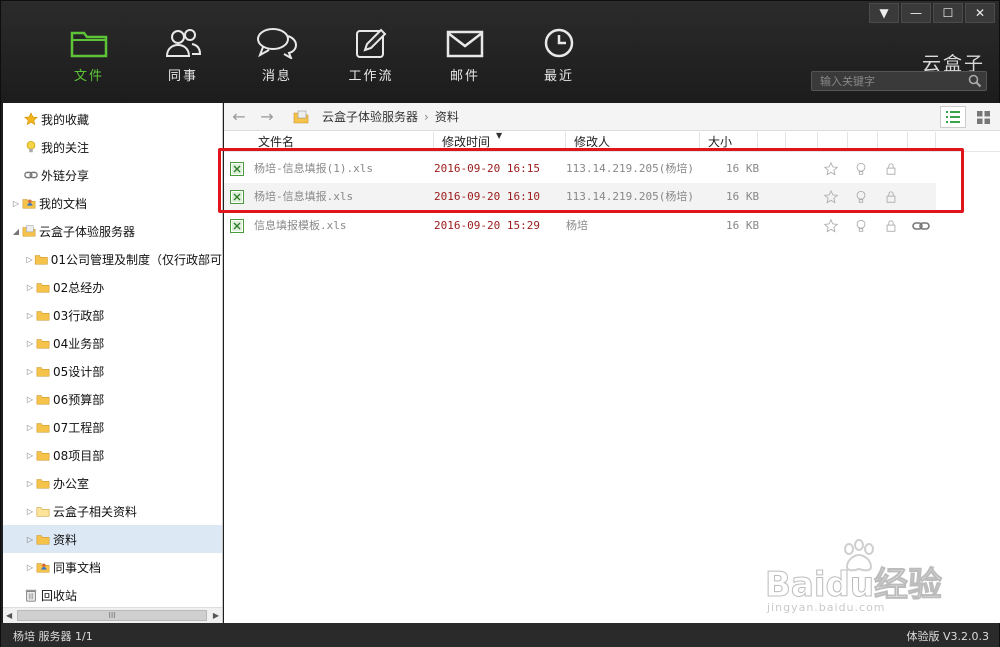  What do you see at coordinates (31, 146) in the screenshot?
I see `bulb-icon` at bounding box center [31, 146].